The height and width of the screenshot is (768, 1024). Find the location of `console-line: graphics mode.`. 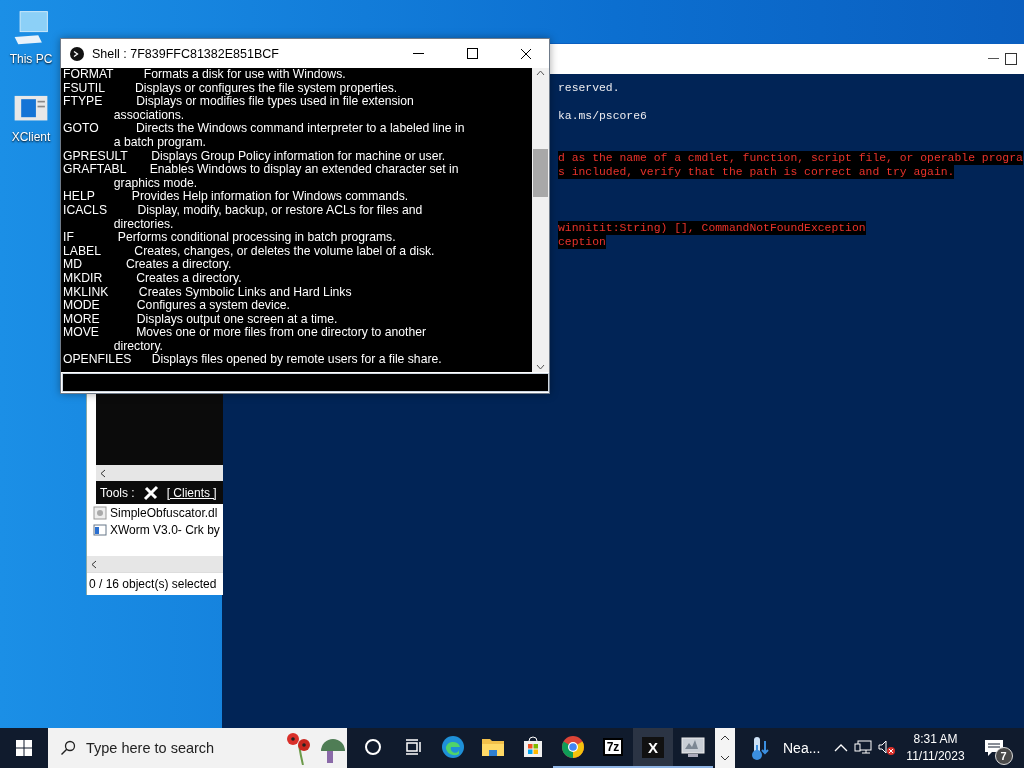

console-line: graphics mode. is located at coordinates (155, 183).